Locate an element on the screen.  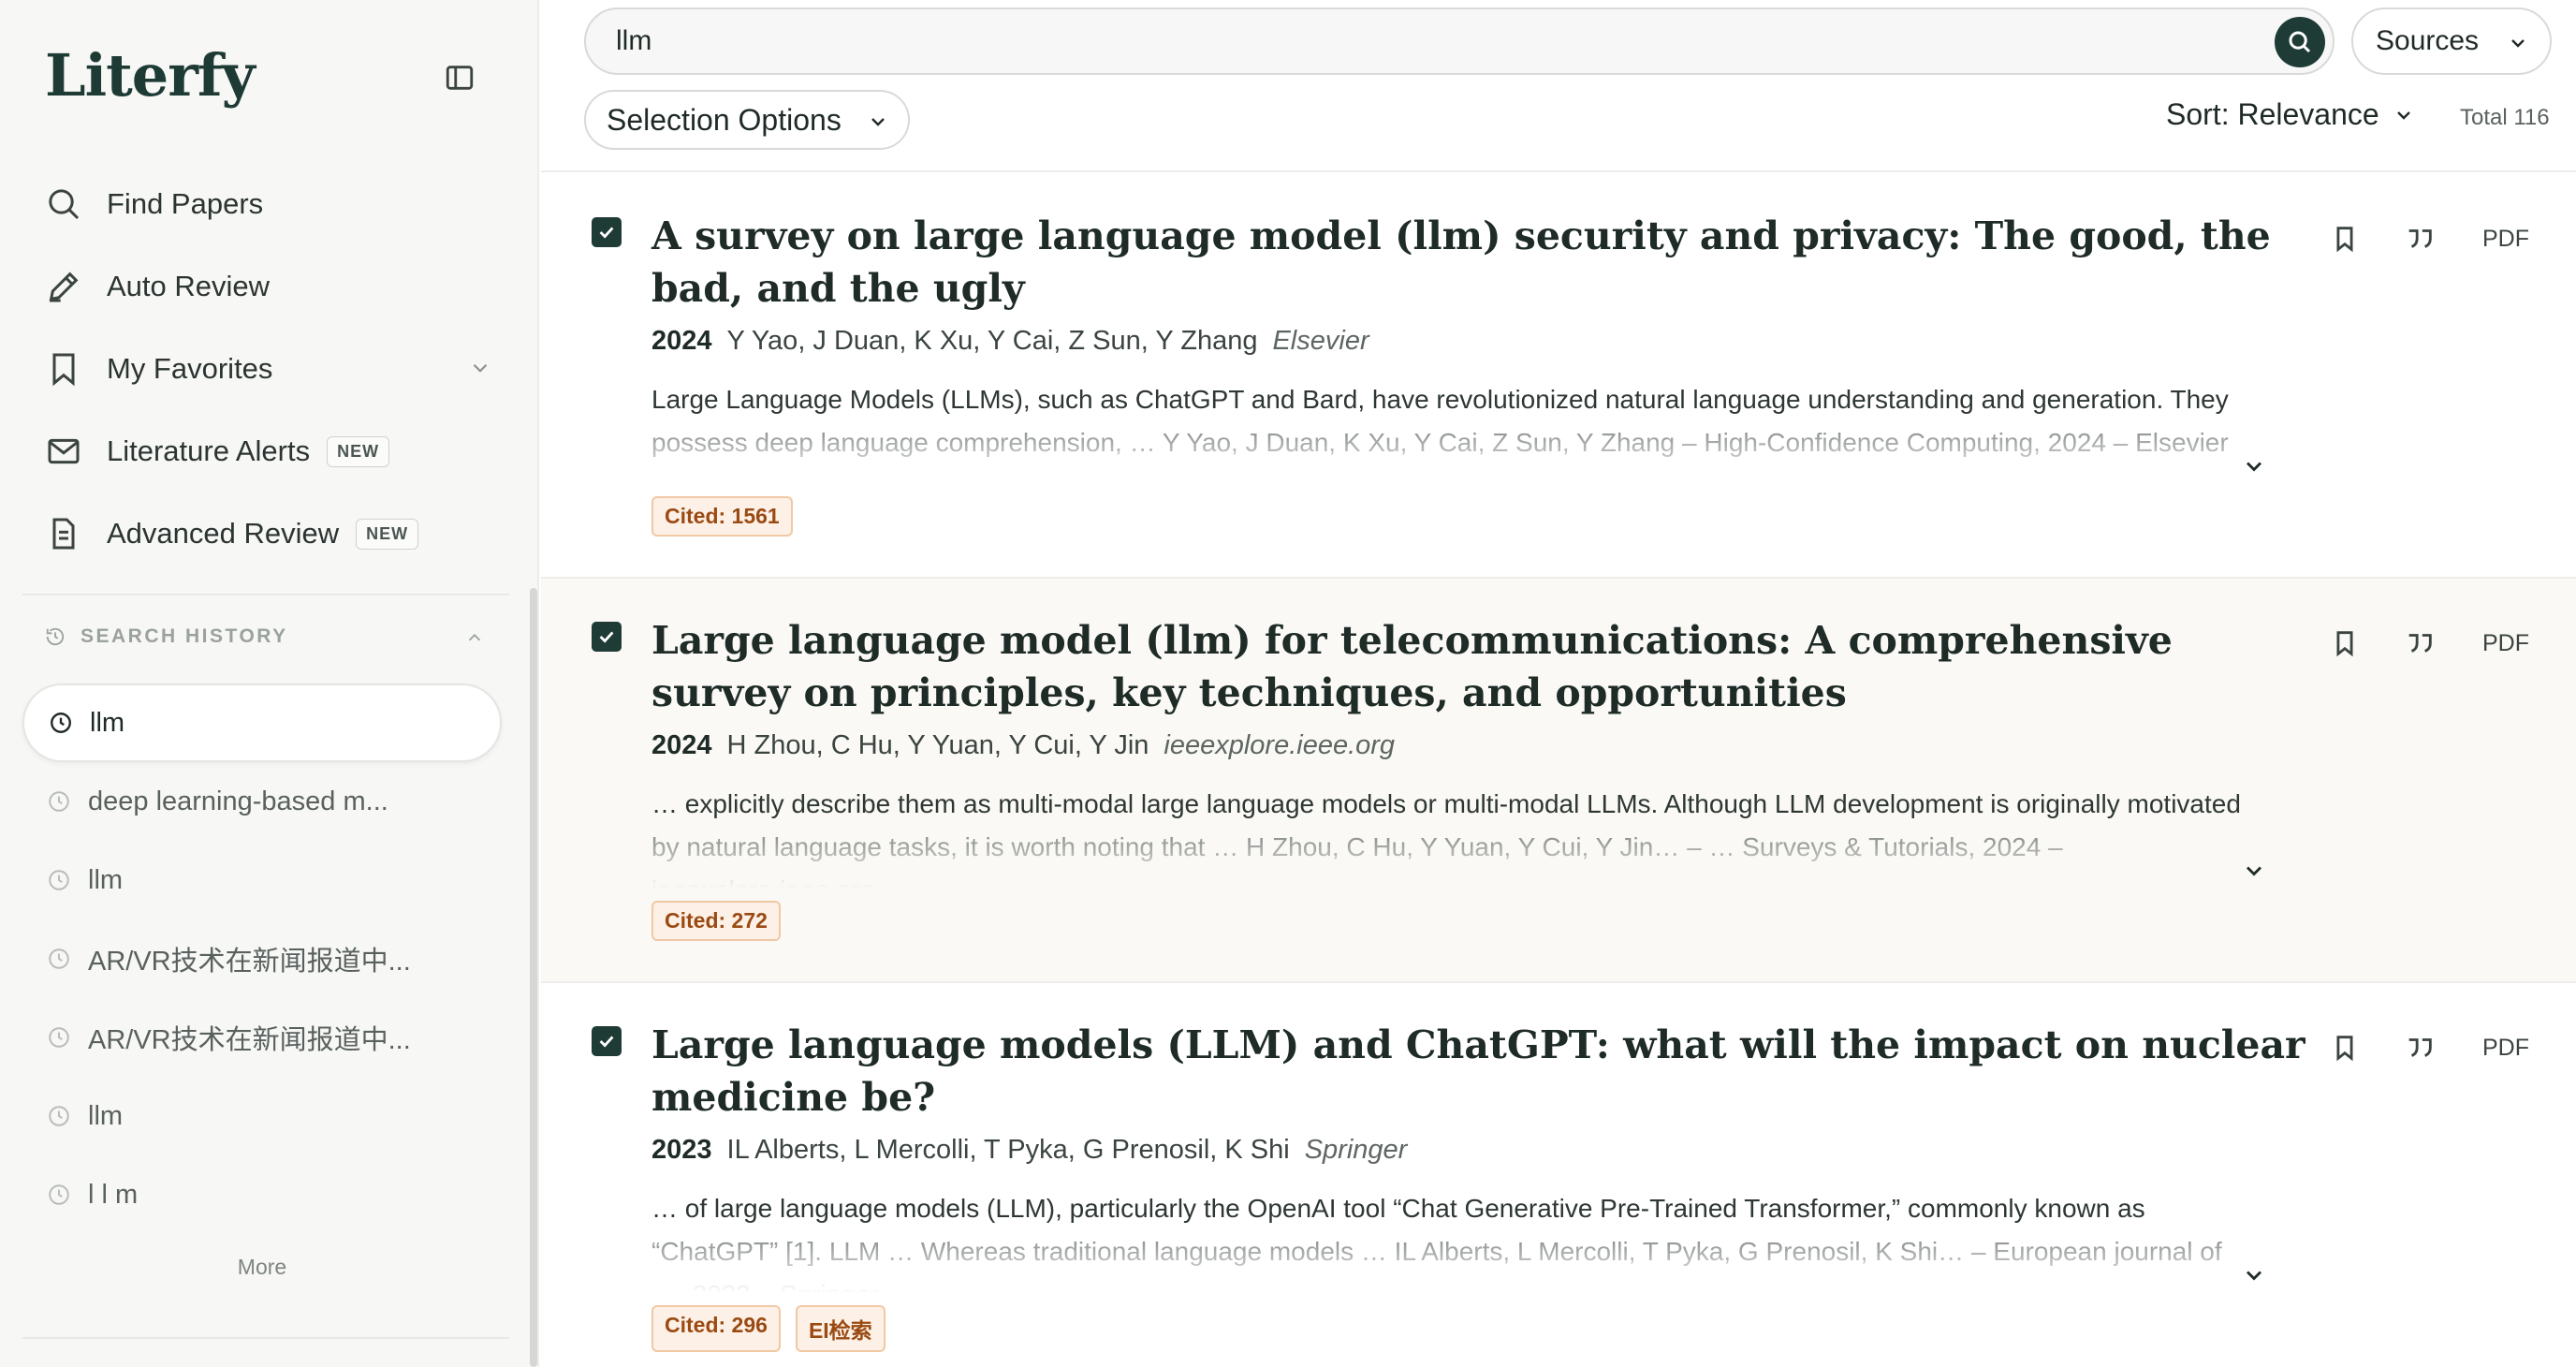
nav-find-papers: Find Papers is located at coordinates (271, 204).